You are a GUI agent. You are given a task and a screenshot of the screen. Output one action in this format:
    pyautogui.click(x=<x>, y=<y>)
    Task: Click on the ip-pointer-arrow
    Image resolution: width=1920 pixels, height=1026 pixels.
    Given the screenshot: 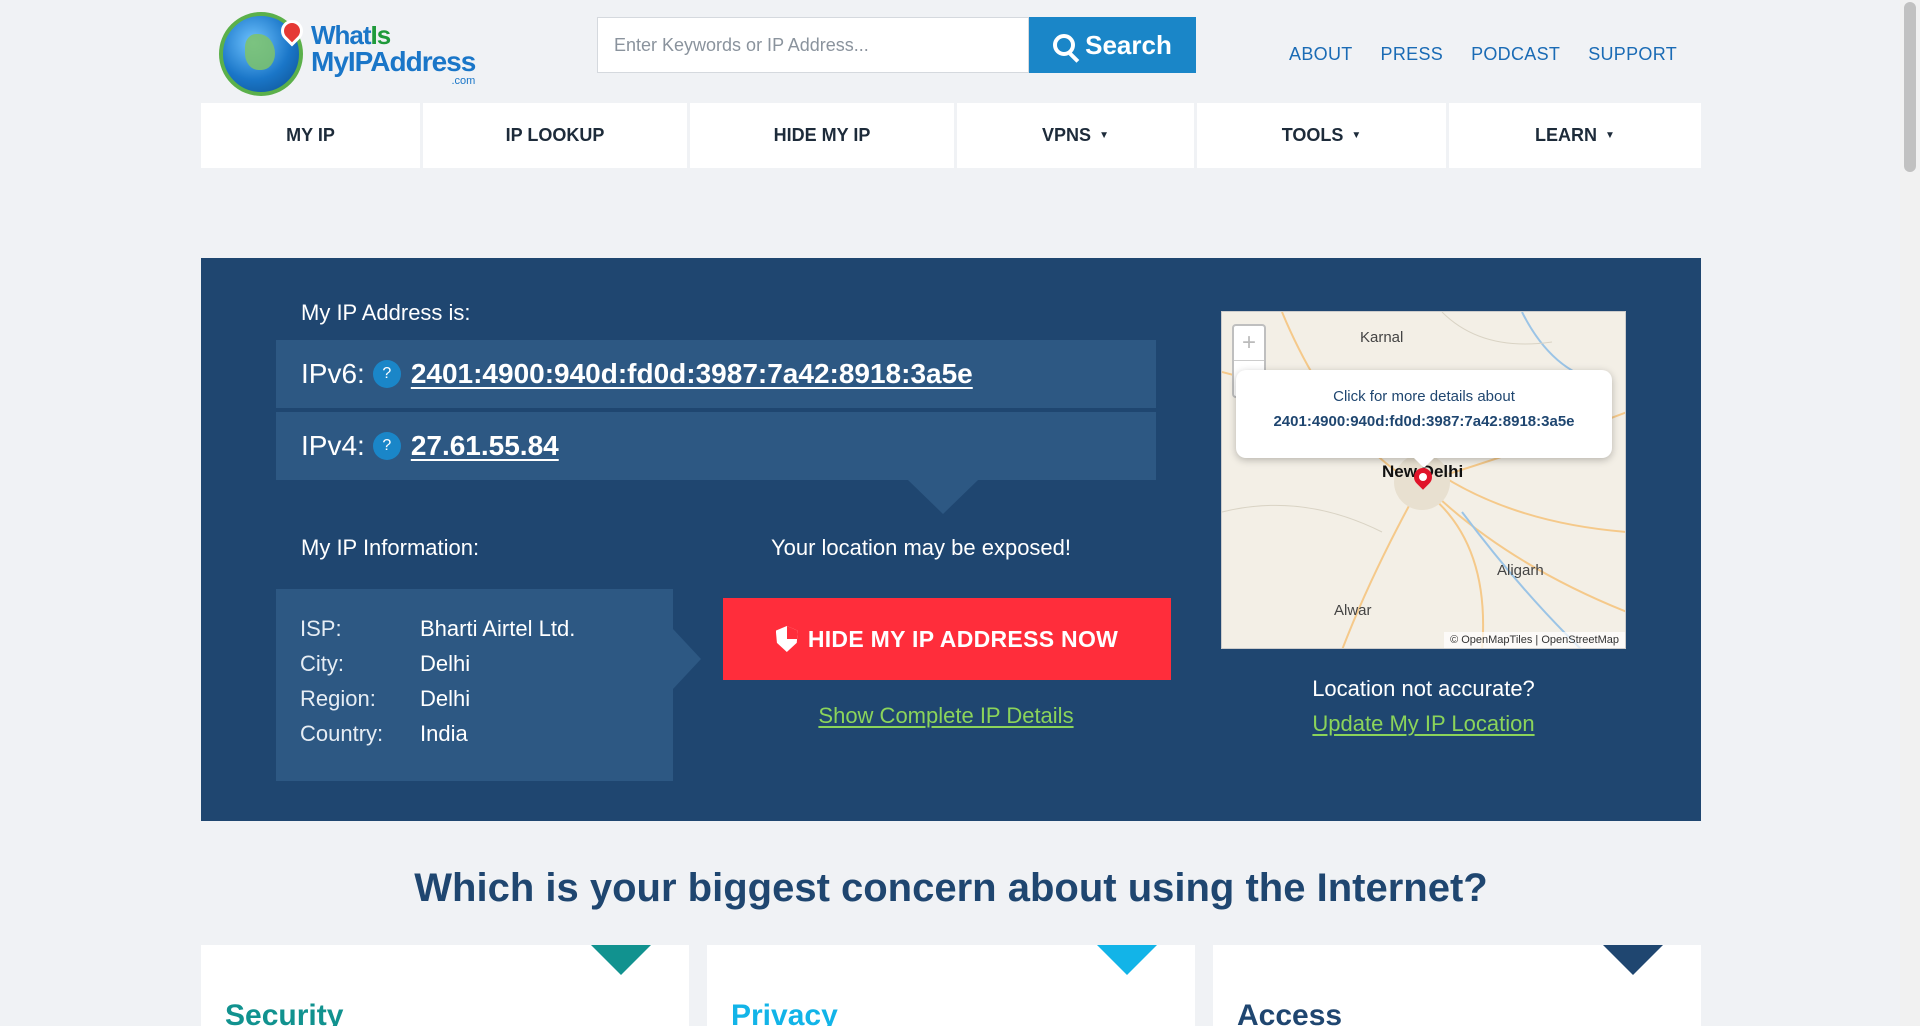 What is the action you would take?
    pyautogui.click(x=943, y=497)
    